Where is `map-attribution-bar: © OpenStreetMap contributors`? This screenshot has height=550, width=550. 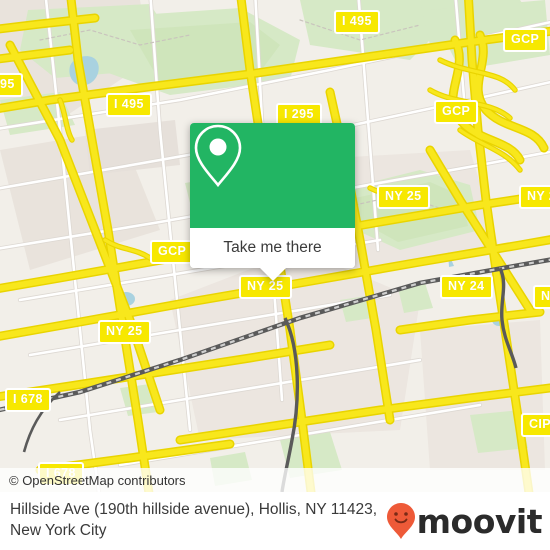 map-attribution-bar: © OpenStreetMap contributors is located at coordinates (275, 480).